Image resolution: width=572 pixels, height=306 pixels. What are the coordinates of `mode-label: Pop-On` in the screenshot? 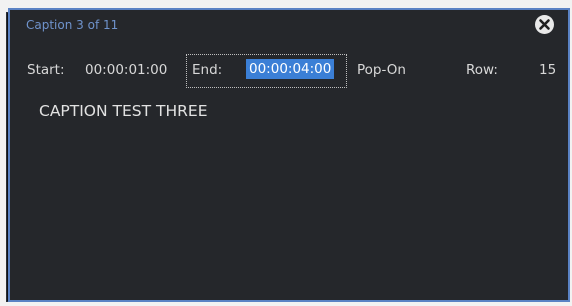 It's located at (381, 70).